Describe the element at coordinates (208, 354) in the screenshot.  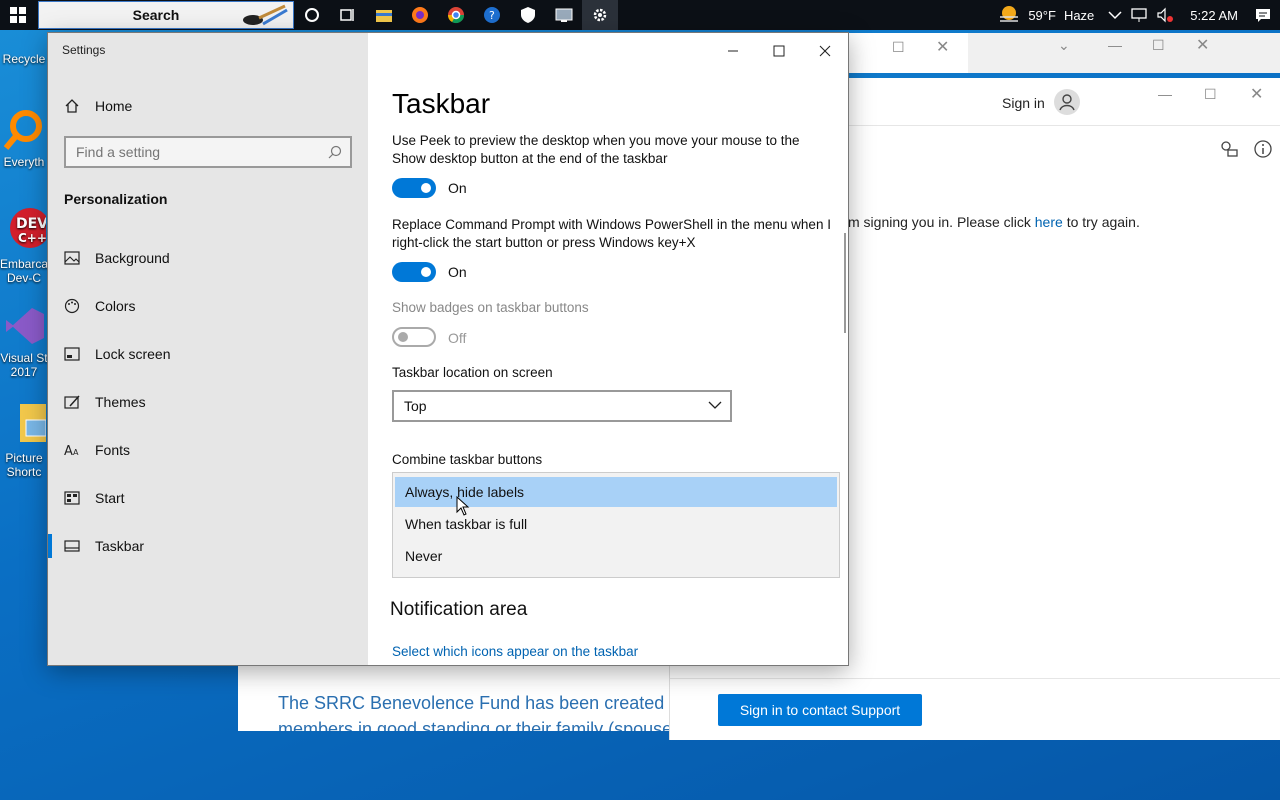
I see `sidebar-item-lock-screen: Lock screen` at that location.